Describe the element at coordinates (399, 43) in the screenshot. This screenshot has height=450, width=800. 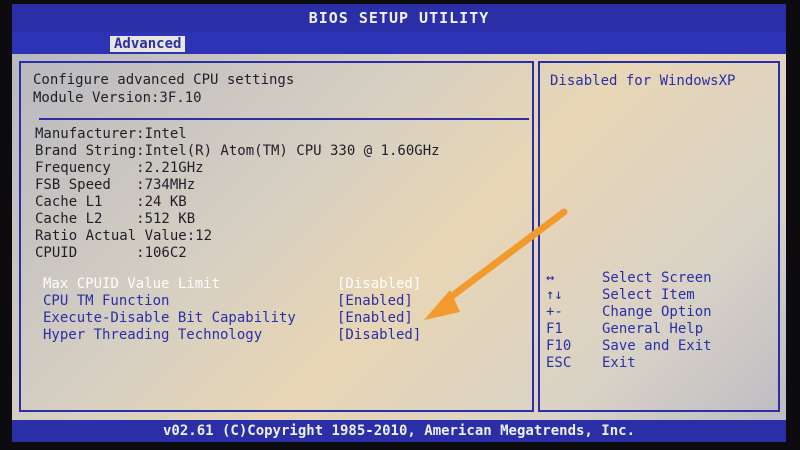
I see `tab-bar: Advanced` at that location.